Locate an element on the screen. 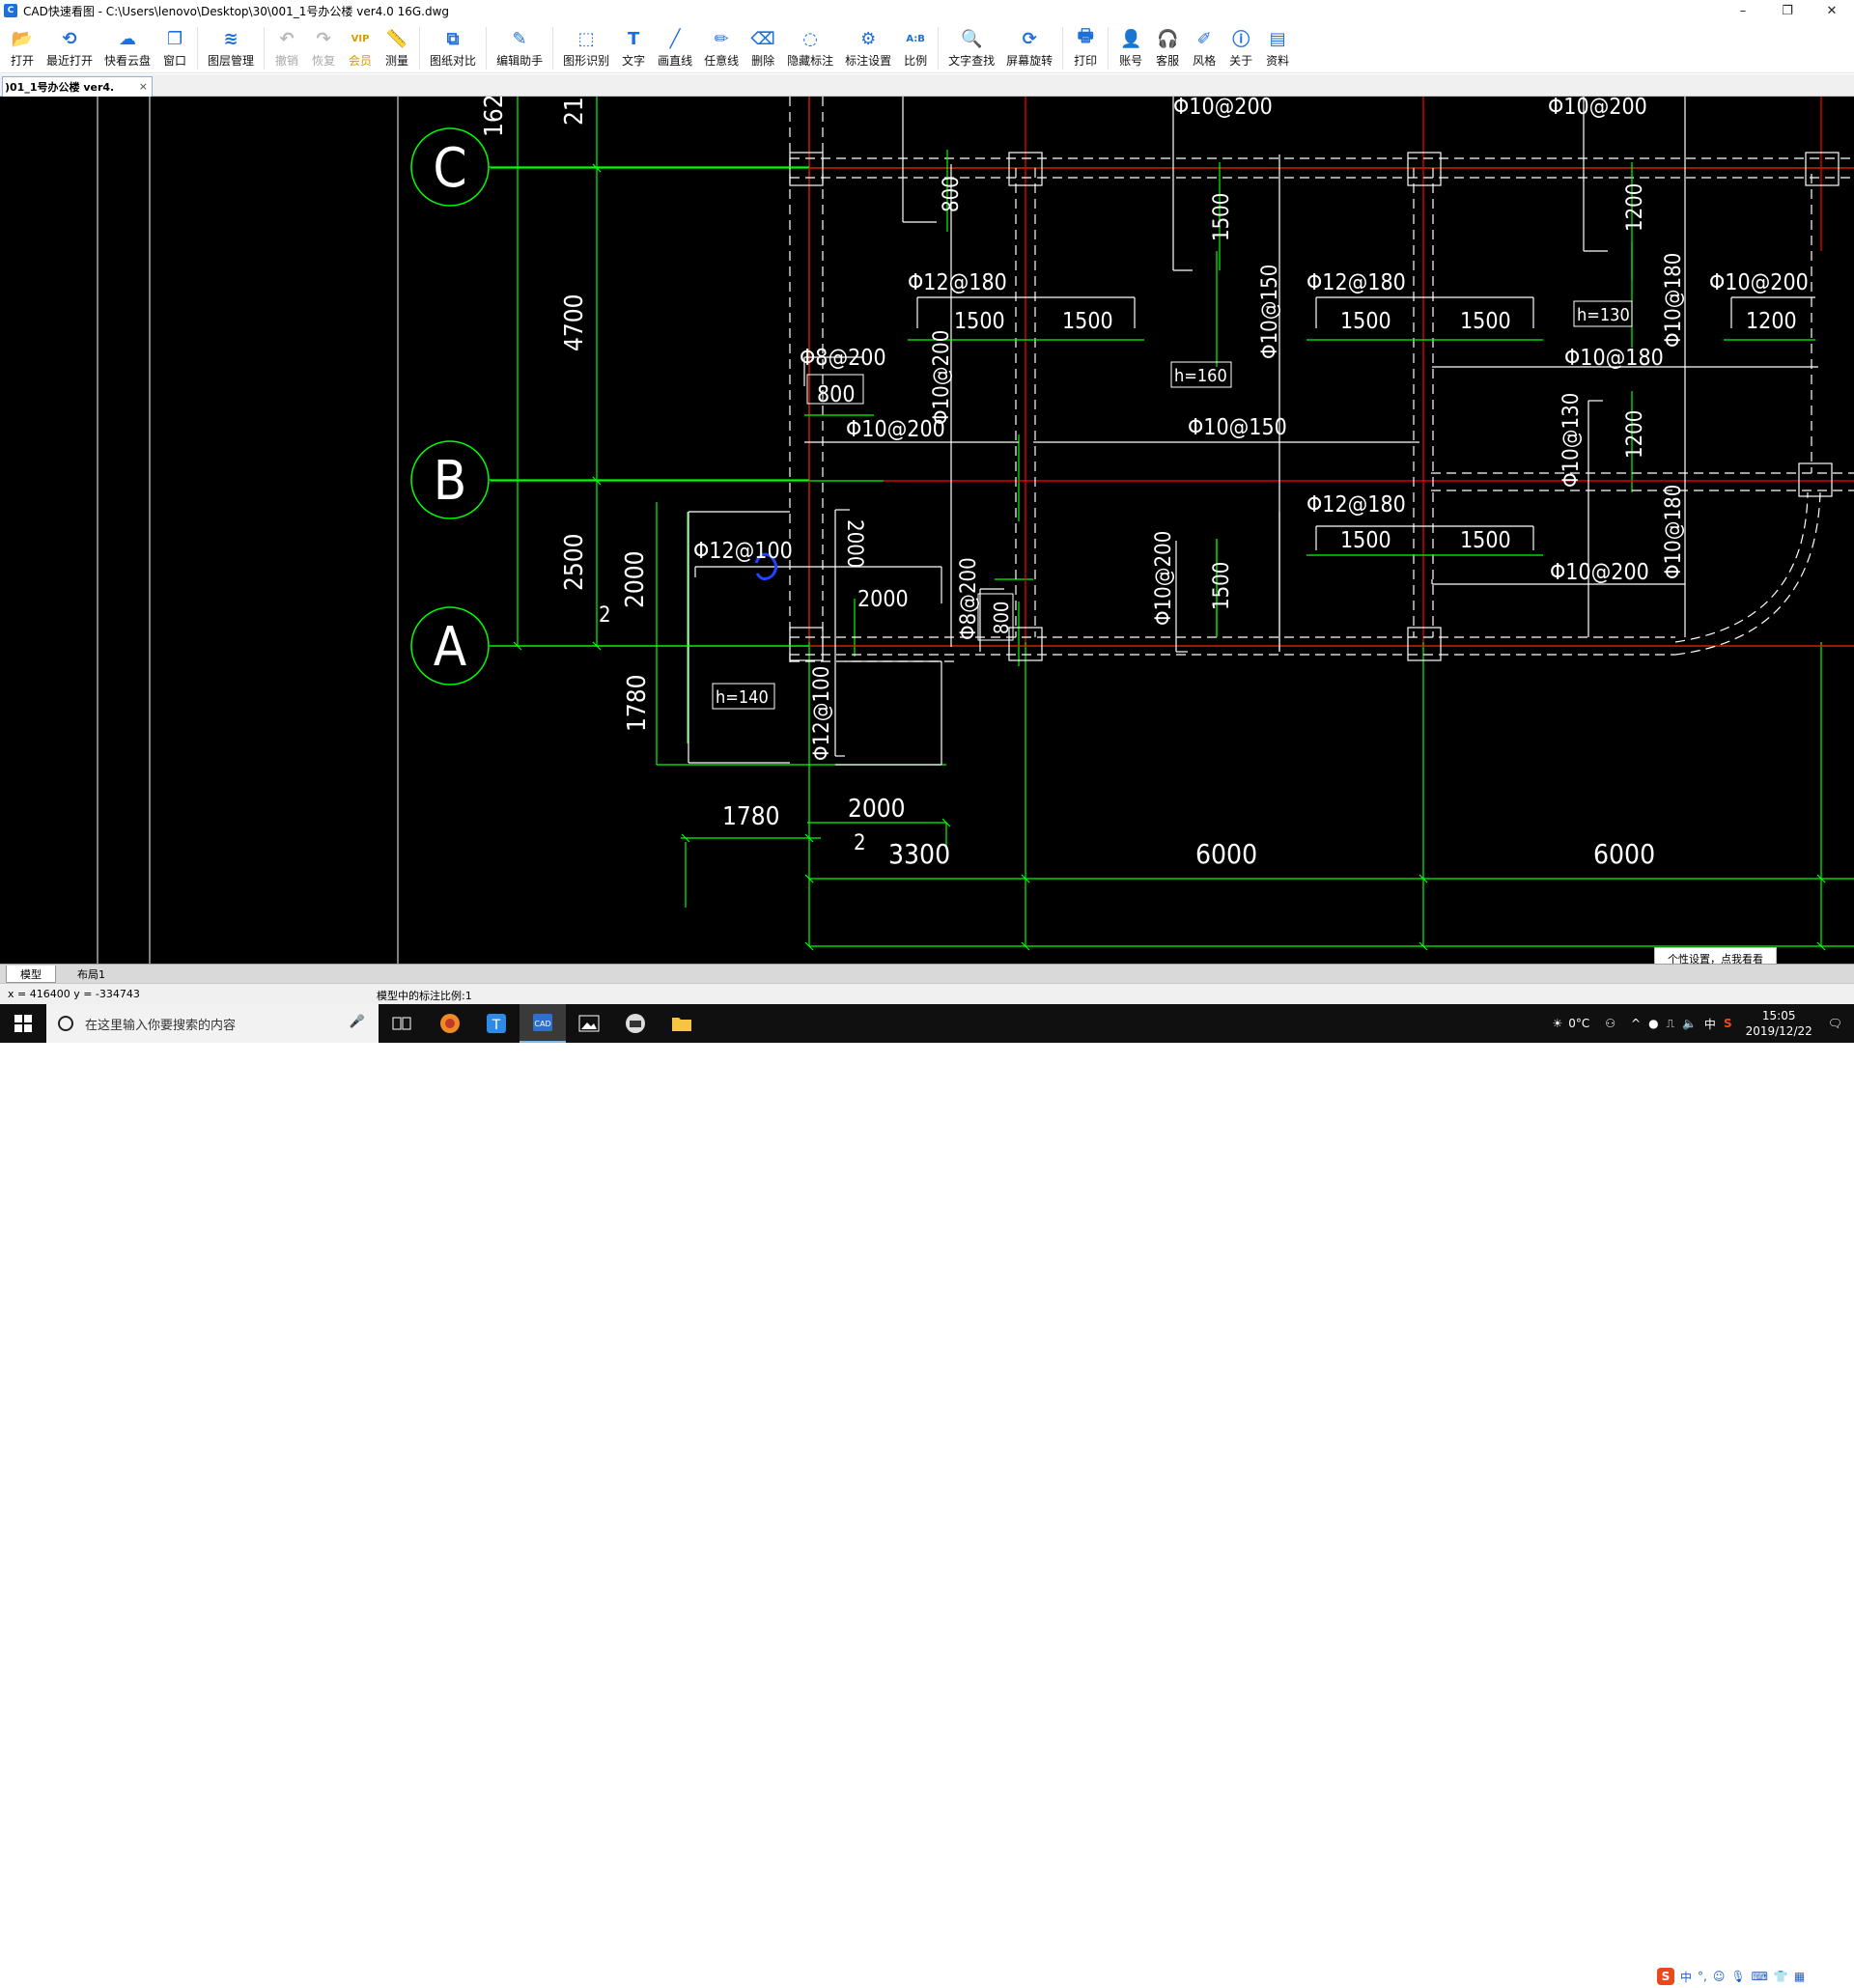 Image resolution: width=1854 pixels, height=1988 pixels. tab-layout1: 布局1 is located at coordinates (91, 975).